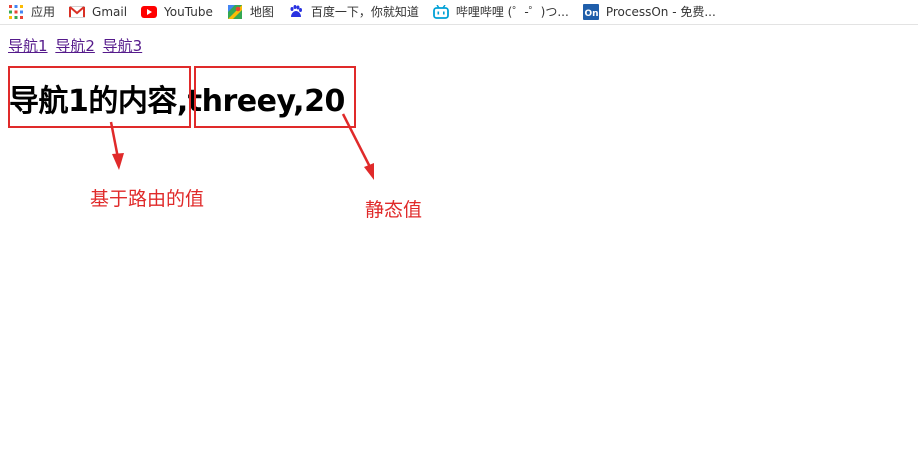 Image resolution: width=918 pixels, height=459 pixels. What do you see at coordinates (43, 12) in the screenshot?
I see `bookmark-label: 应用` at bounding box center [43, 12].